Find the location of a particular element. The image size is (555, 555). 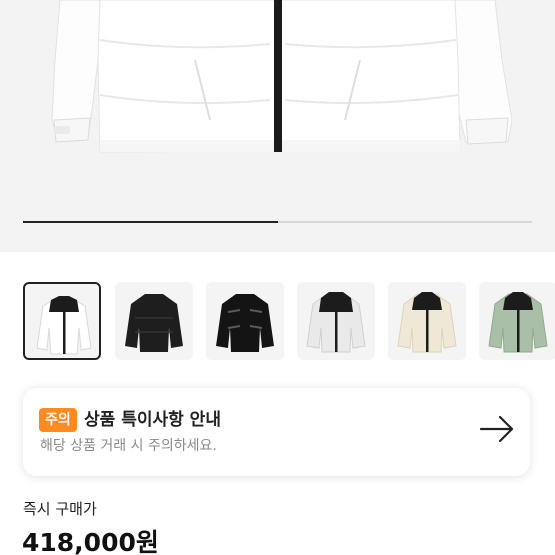

jacket-cream-thumbnail is located at coordinates (427, 322).